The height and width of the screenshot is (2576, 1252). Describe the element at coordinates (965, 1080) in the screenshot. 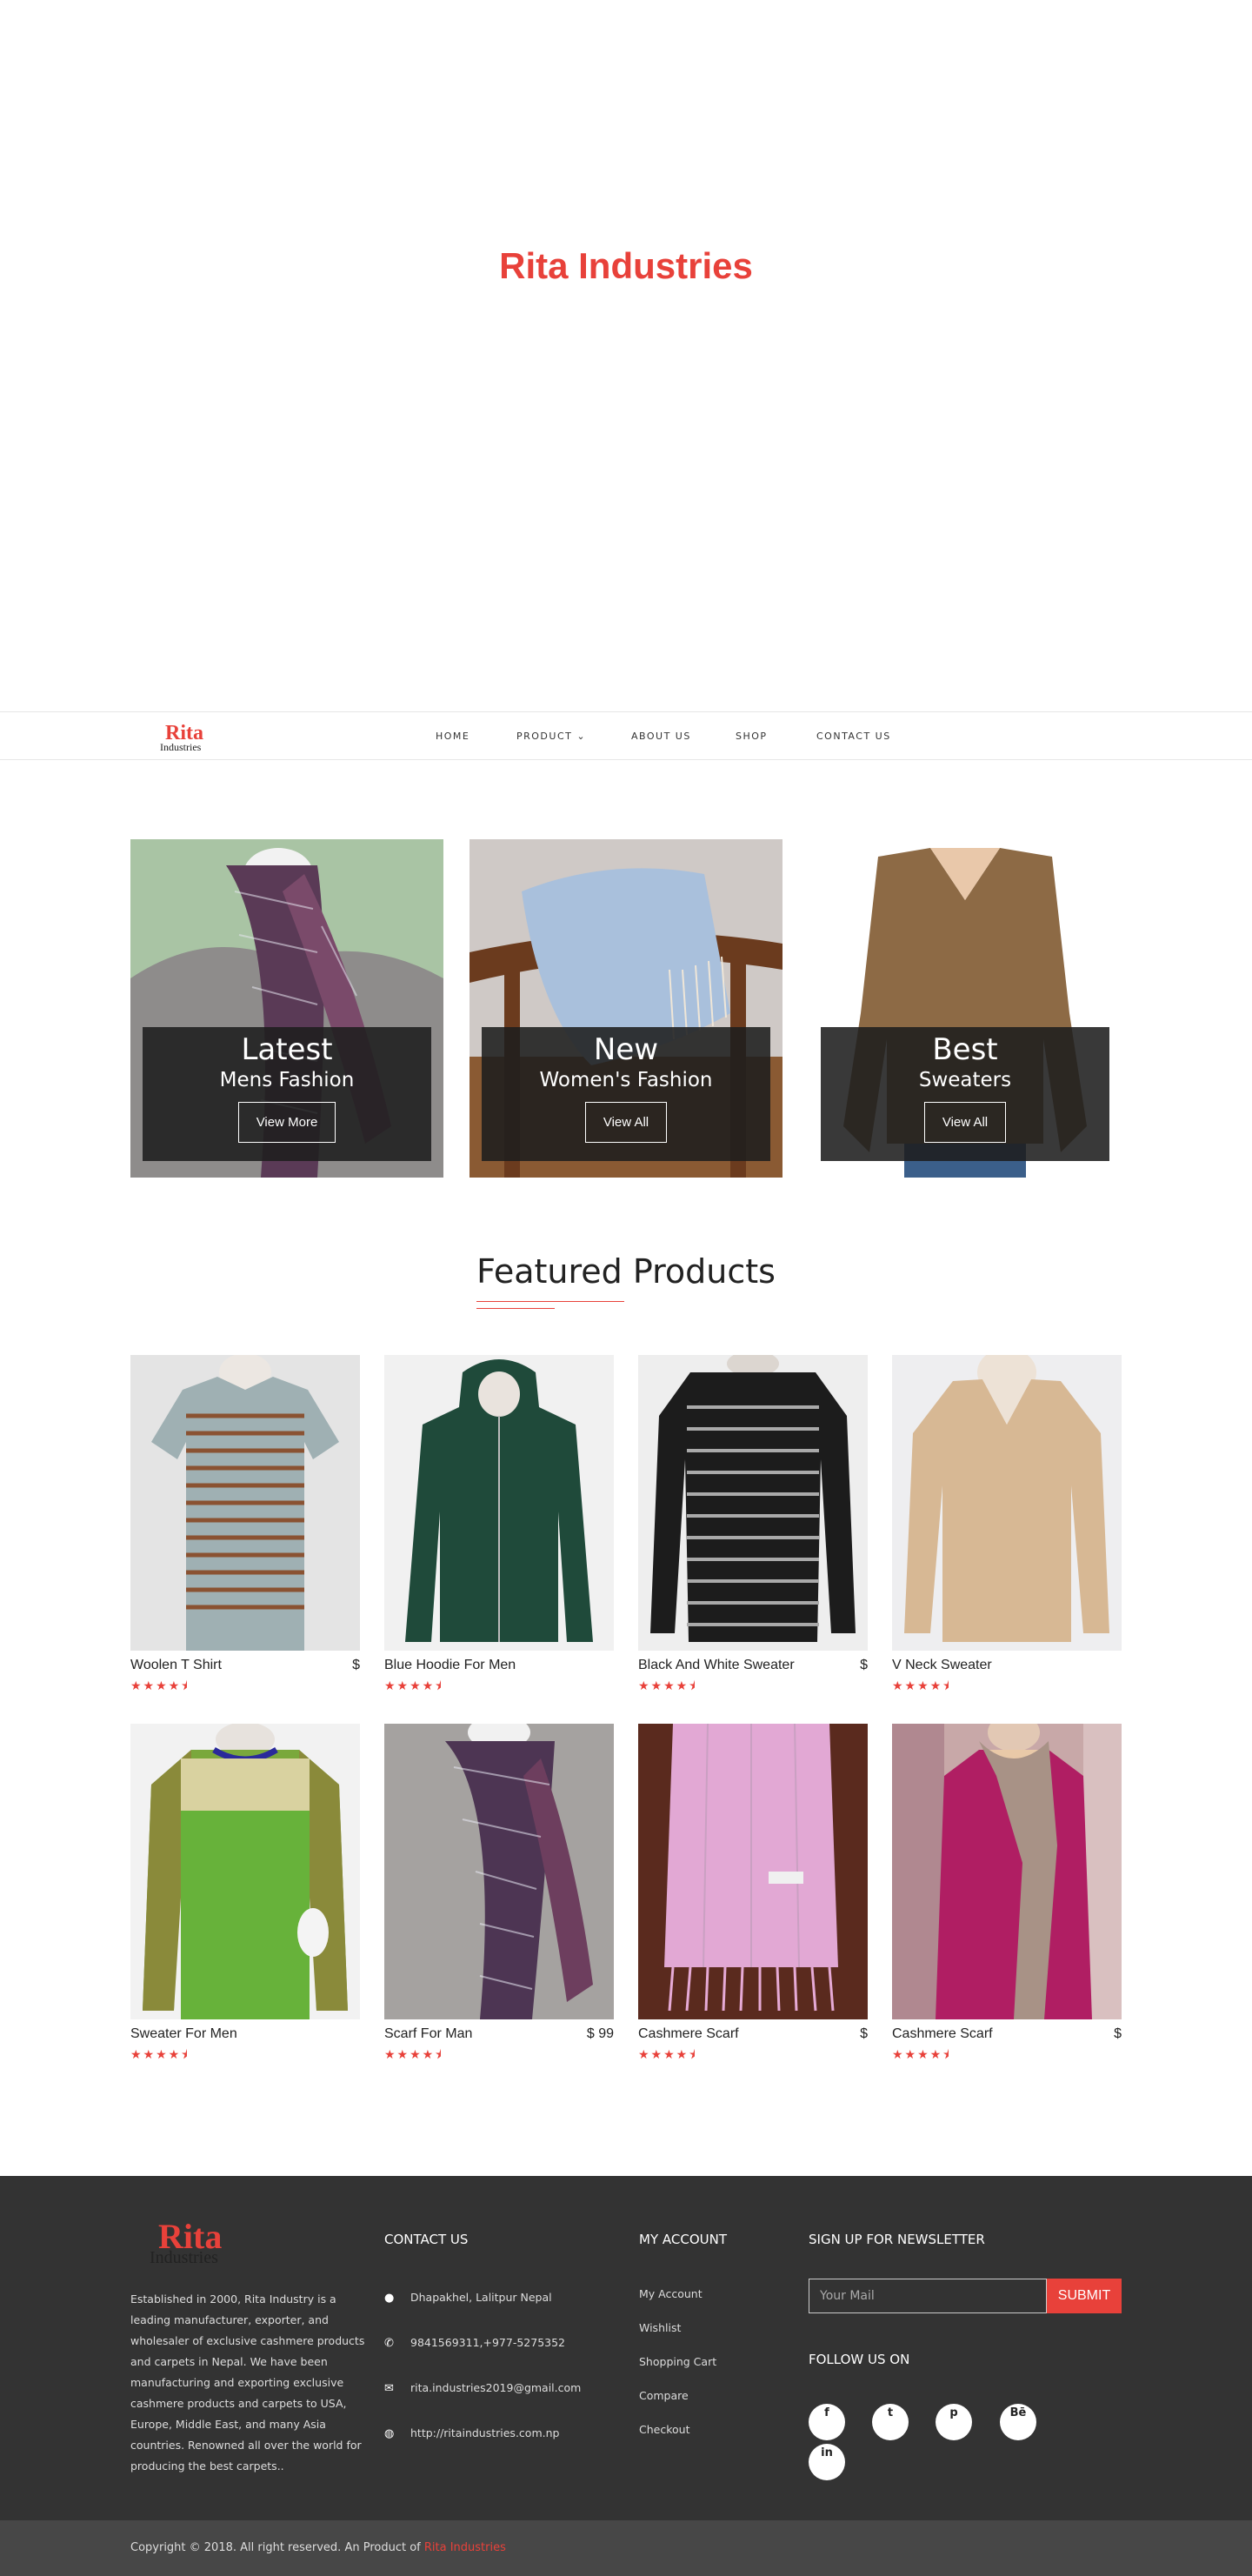

I see `banner-best-subtitle: Sweaters` at that location.